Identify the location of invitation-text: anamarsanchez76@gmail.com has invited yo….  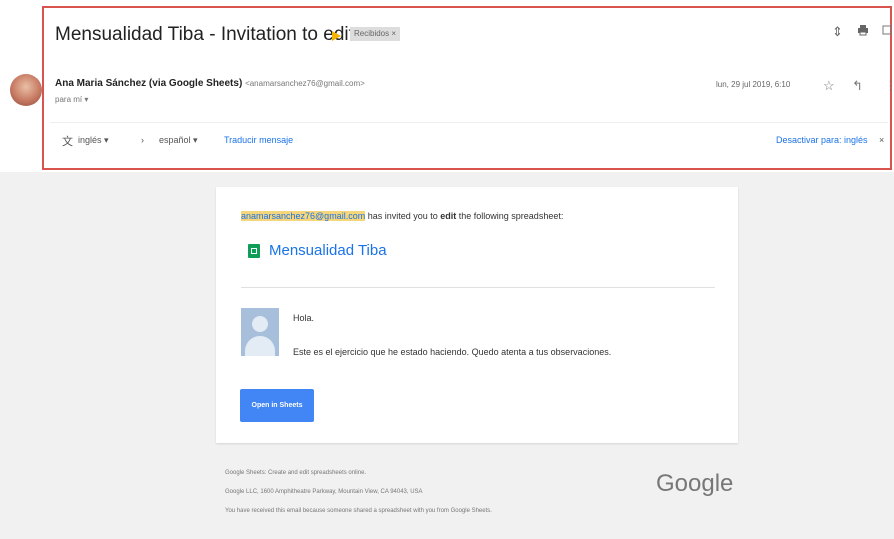
(402, 216).